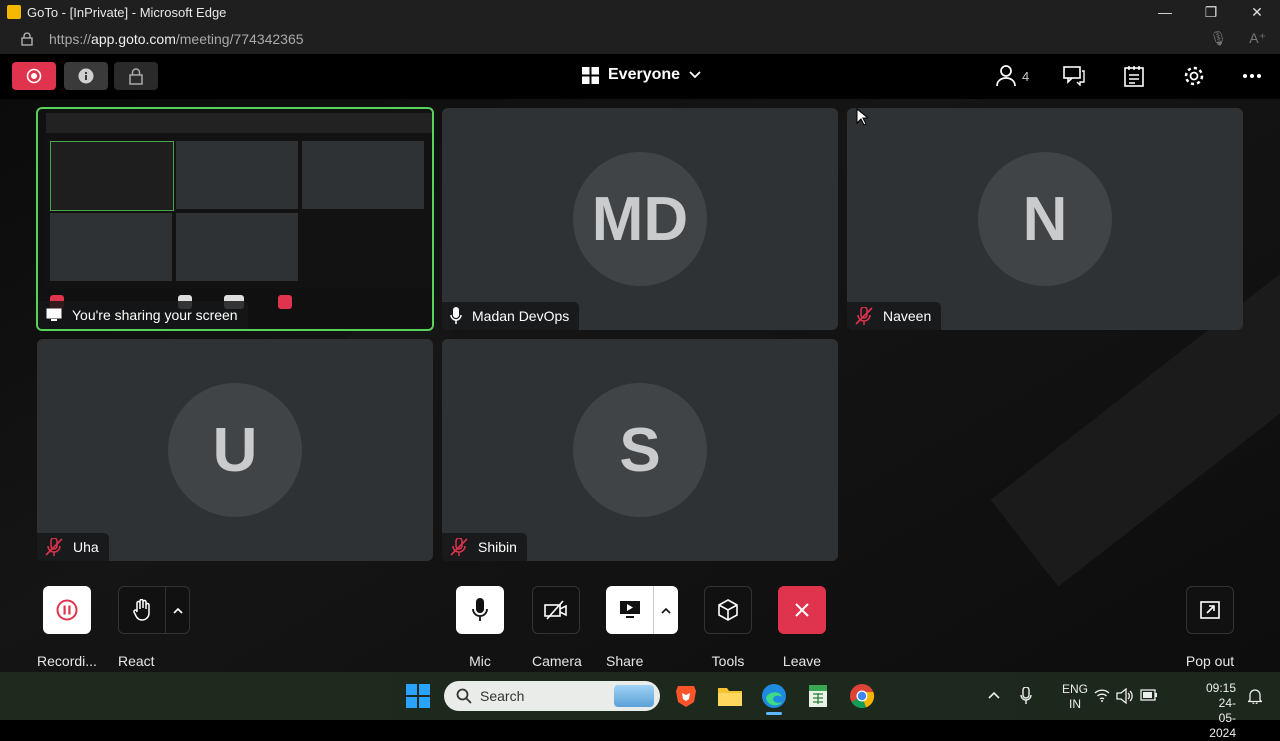  Describe the element at coordinates (418, 696) in the screenshot. I see `start-button` at that location.